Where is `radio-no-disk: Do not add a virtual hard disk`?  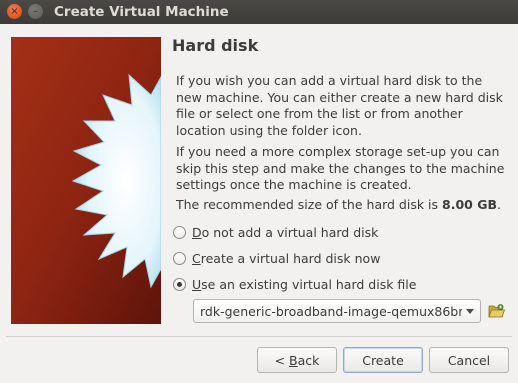 radio-no-disk: Do not add a virtual hard disk is located at coordinates (275, 232).